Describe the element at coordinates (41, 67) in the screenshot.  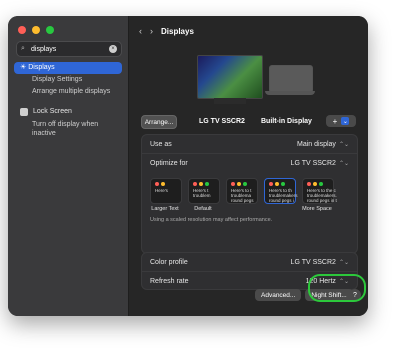
I see `sidebar-item-label: Displays` at that location.